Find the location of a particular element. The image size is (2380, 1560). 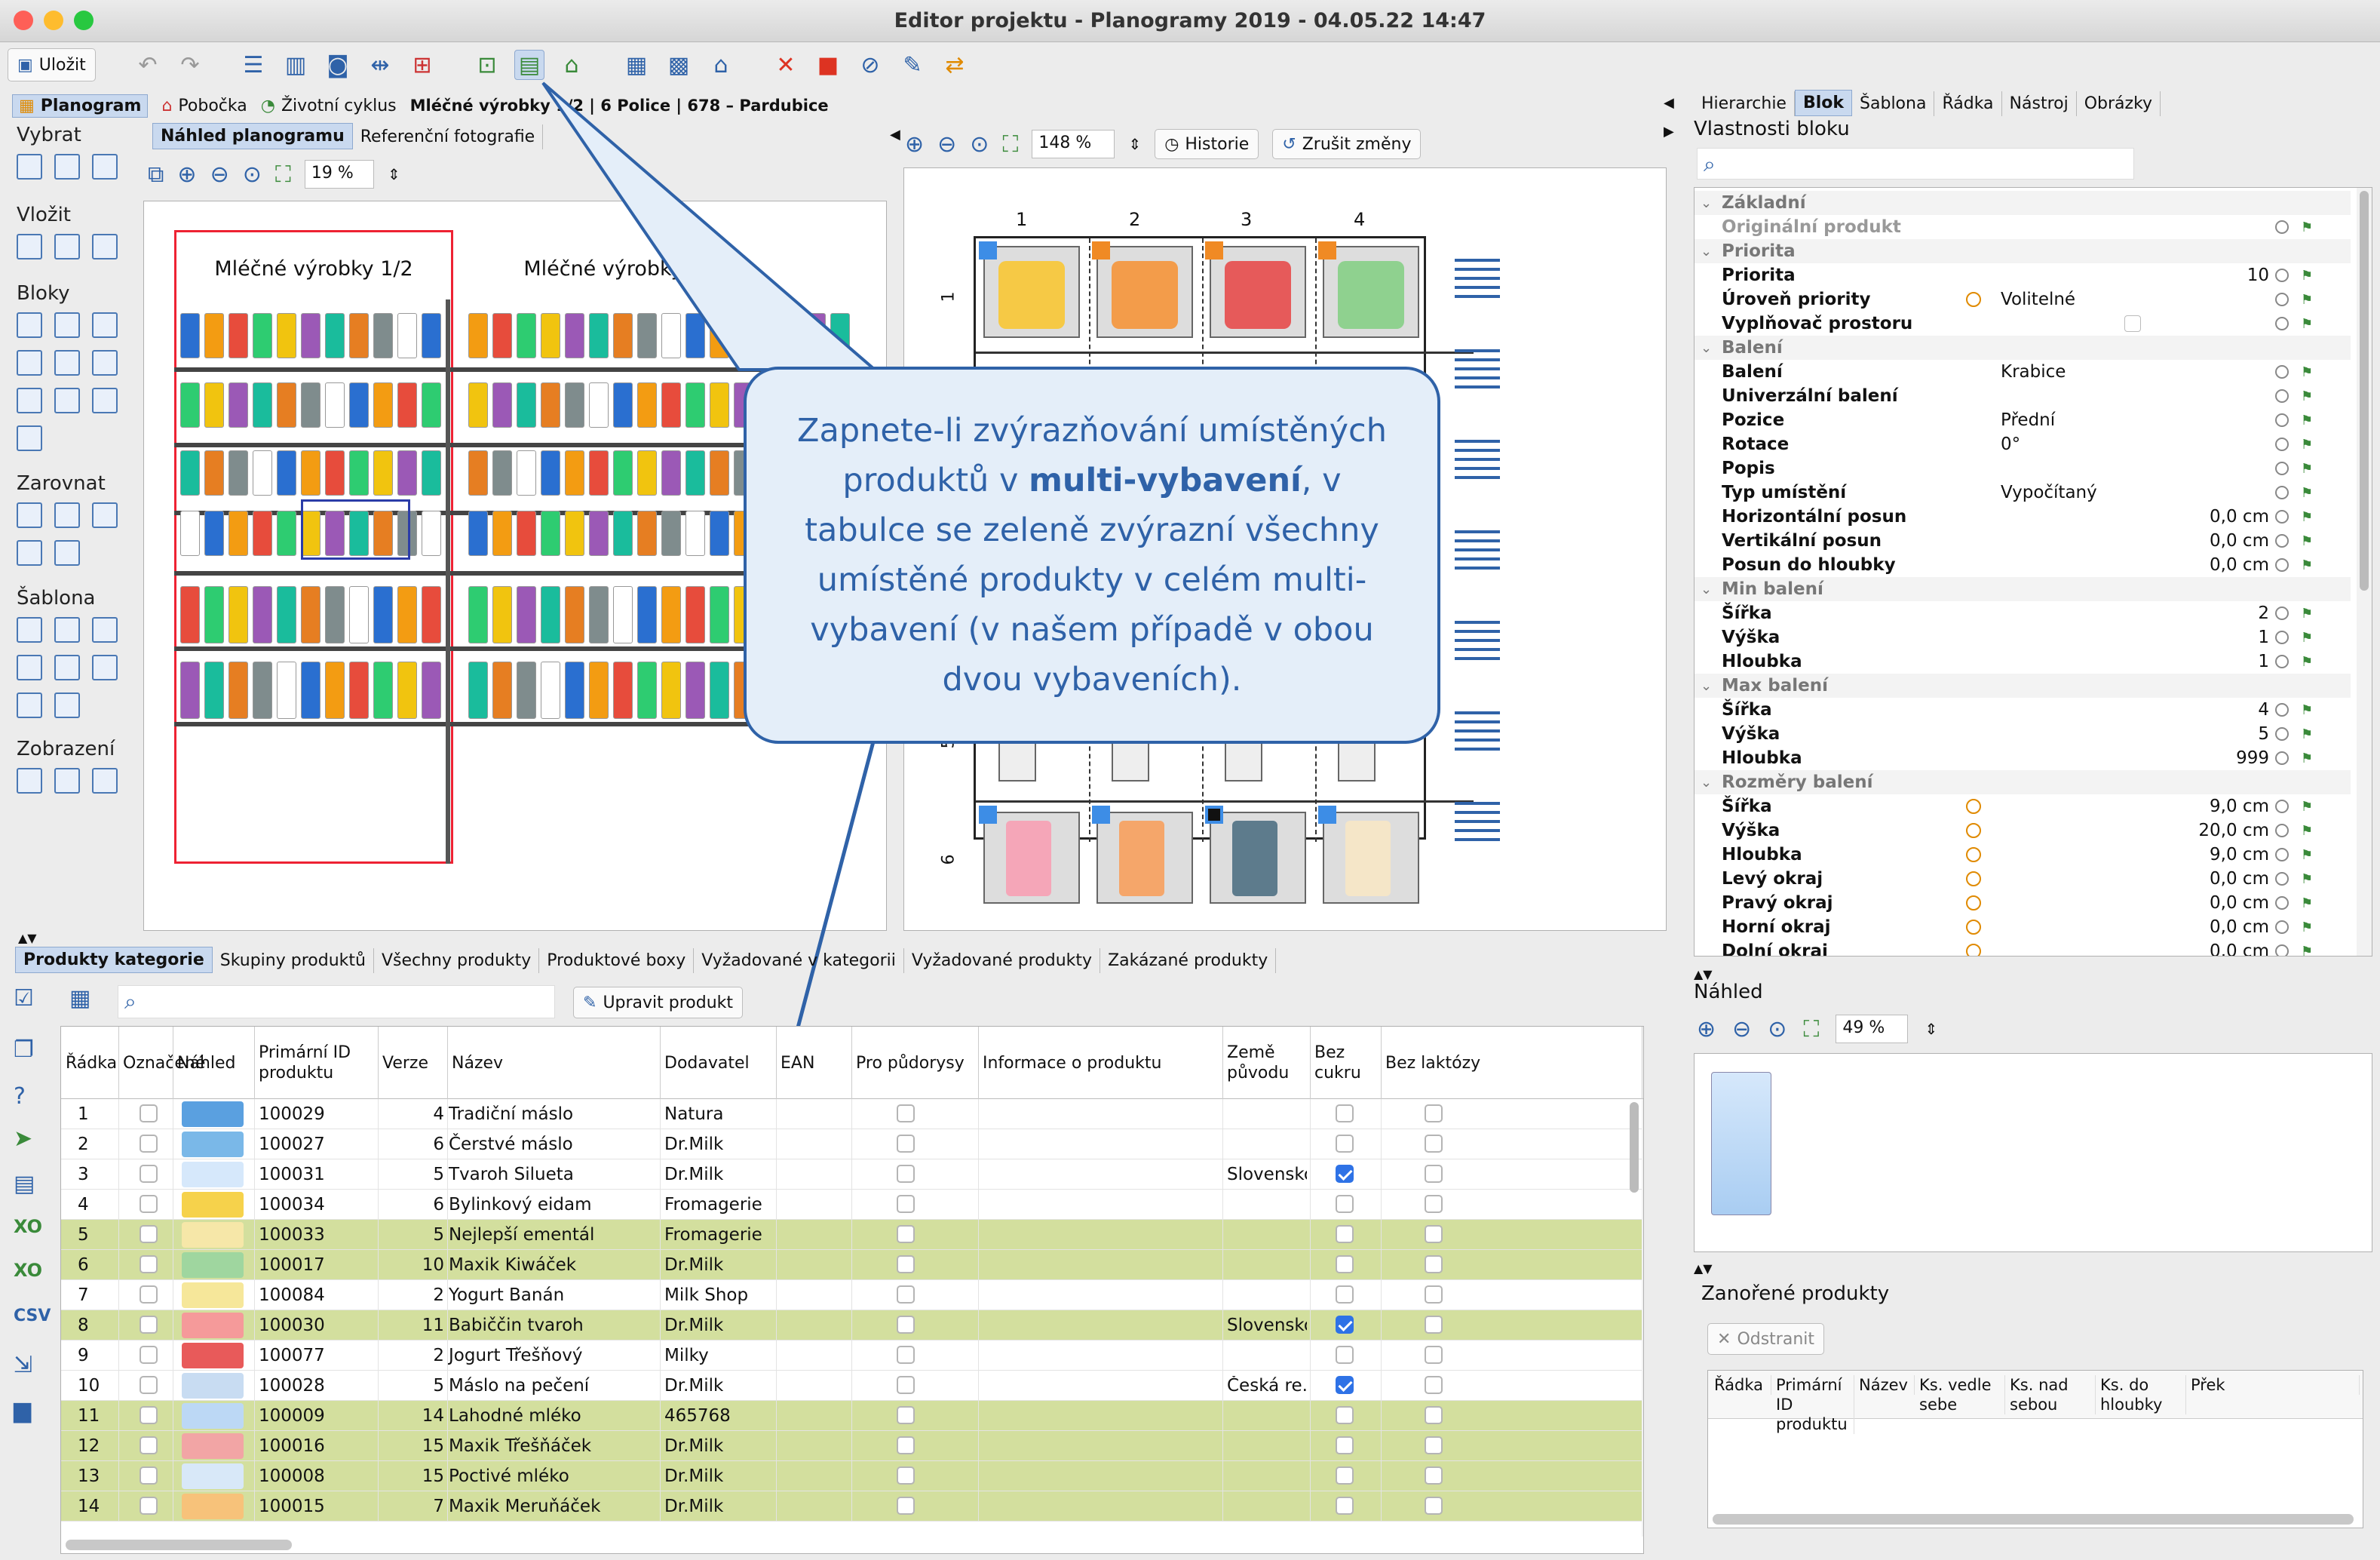

history-button: ◷ Historie is located at coordinates (1207, 144).